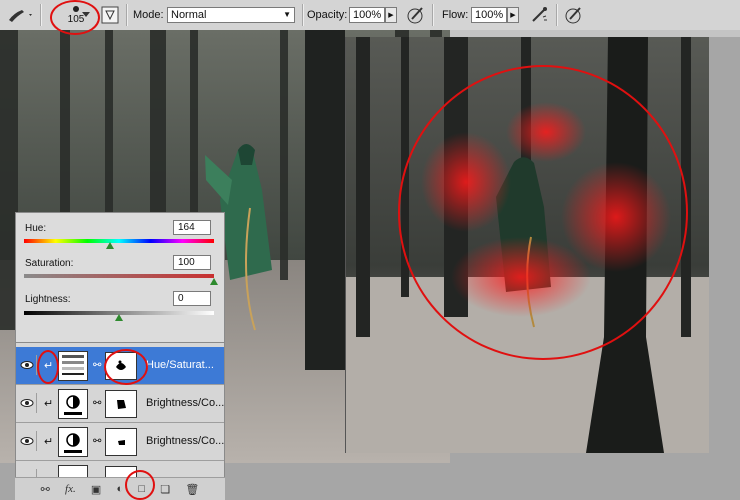  Describe the element at coordinates (513, 15) in the screenshot. I see `flow-slider-arrow-icon: ▶` at that location.